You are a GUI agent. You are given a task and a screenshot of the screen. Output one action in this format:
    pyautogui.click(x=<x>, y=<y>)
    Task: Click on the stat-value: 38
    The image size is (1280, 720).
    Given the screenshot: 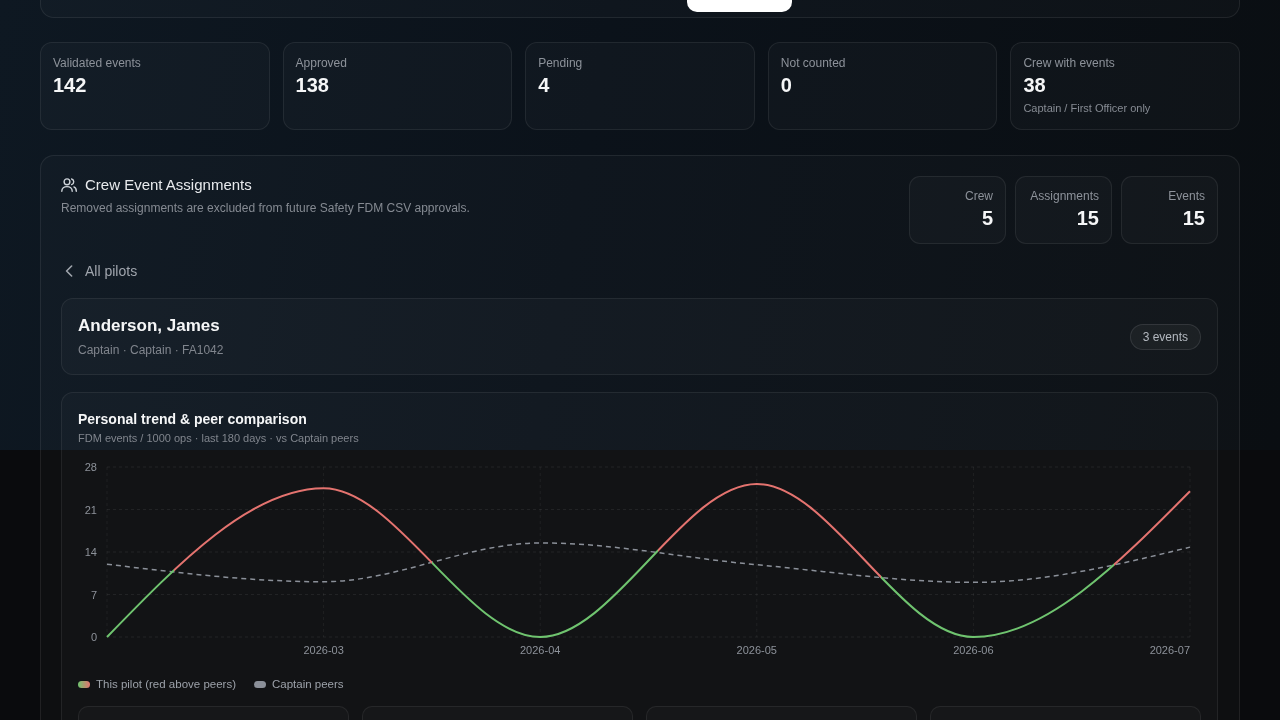 What is the action you would take?
    pyautogui.click(x=1034, y=85)
    